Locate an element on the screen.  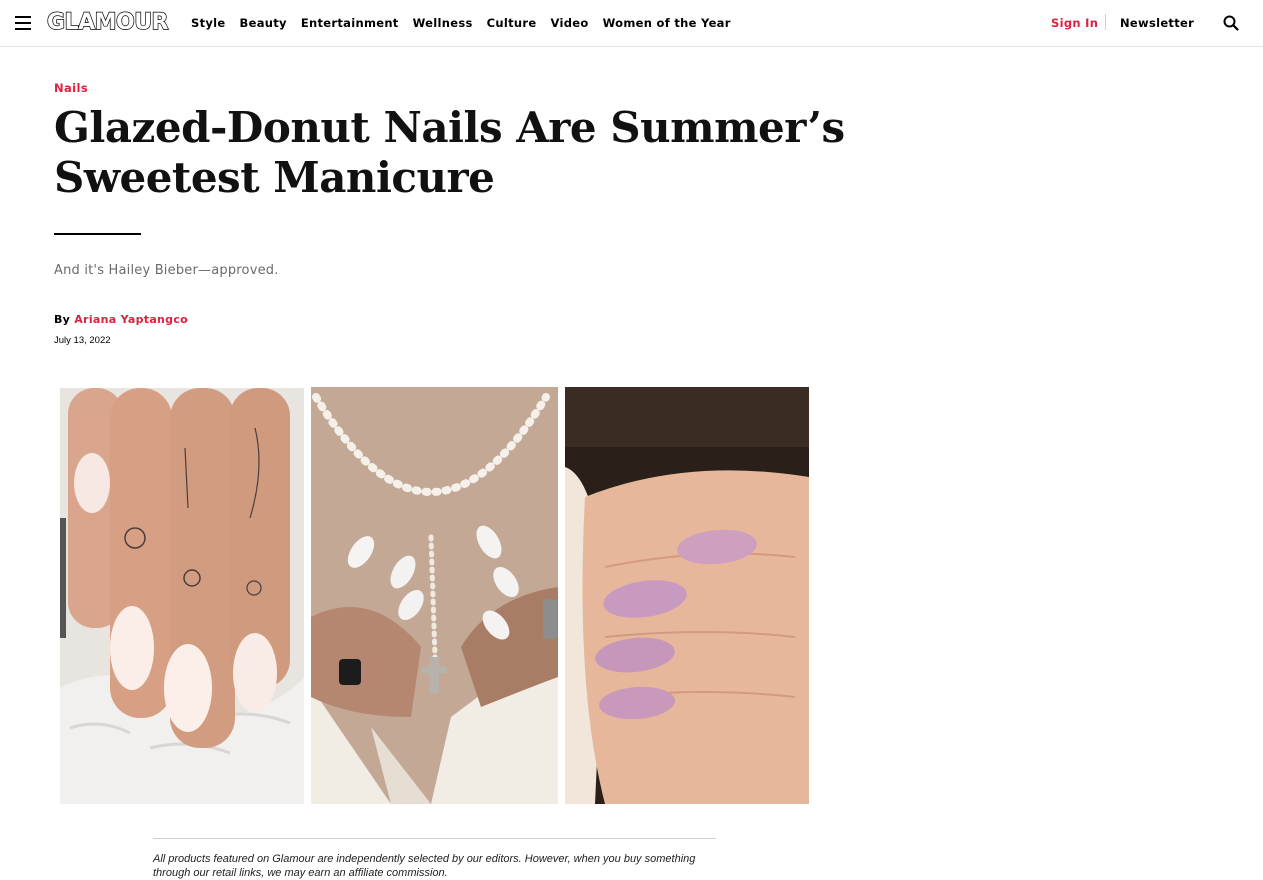
disclaimer-divider is located at coordinates (434, 838).